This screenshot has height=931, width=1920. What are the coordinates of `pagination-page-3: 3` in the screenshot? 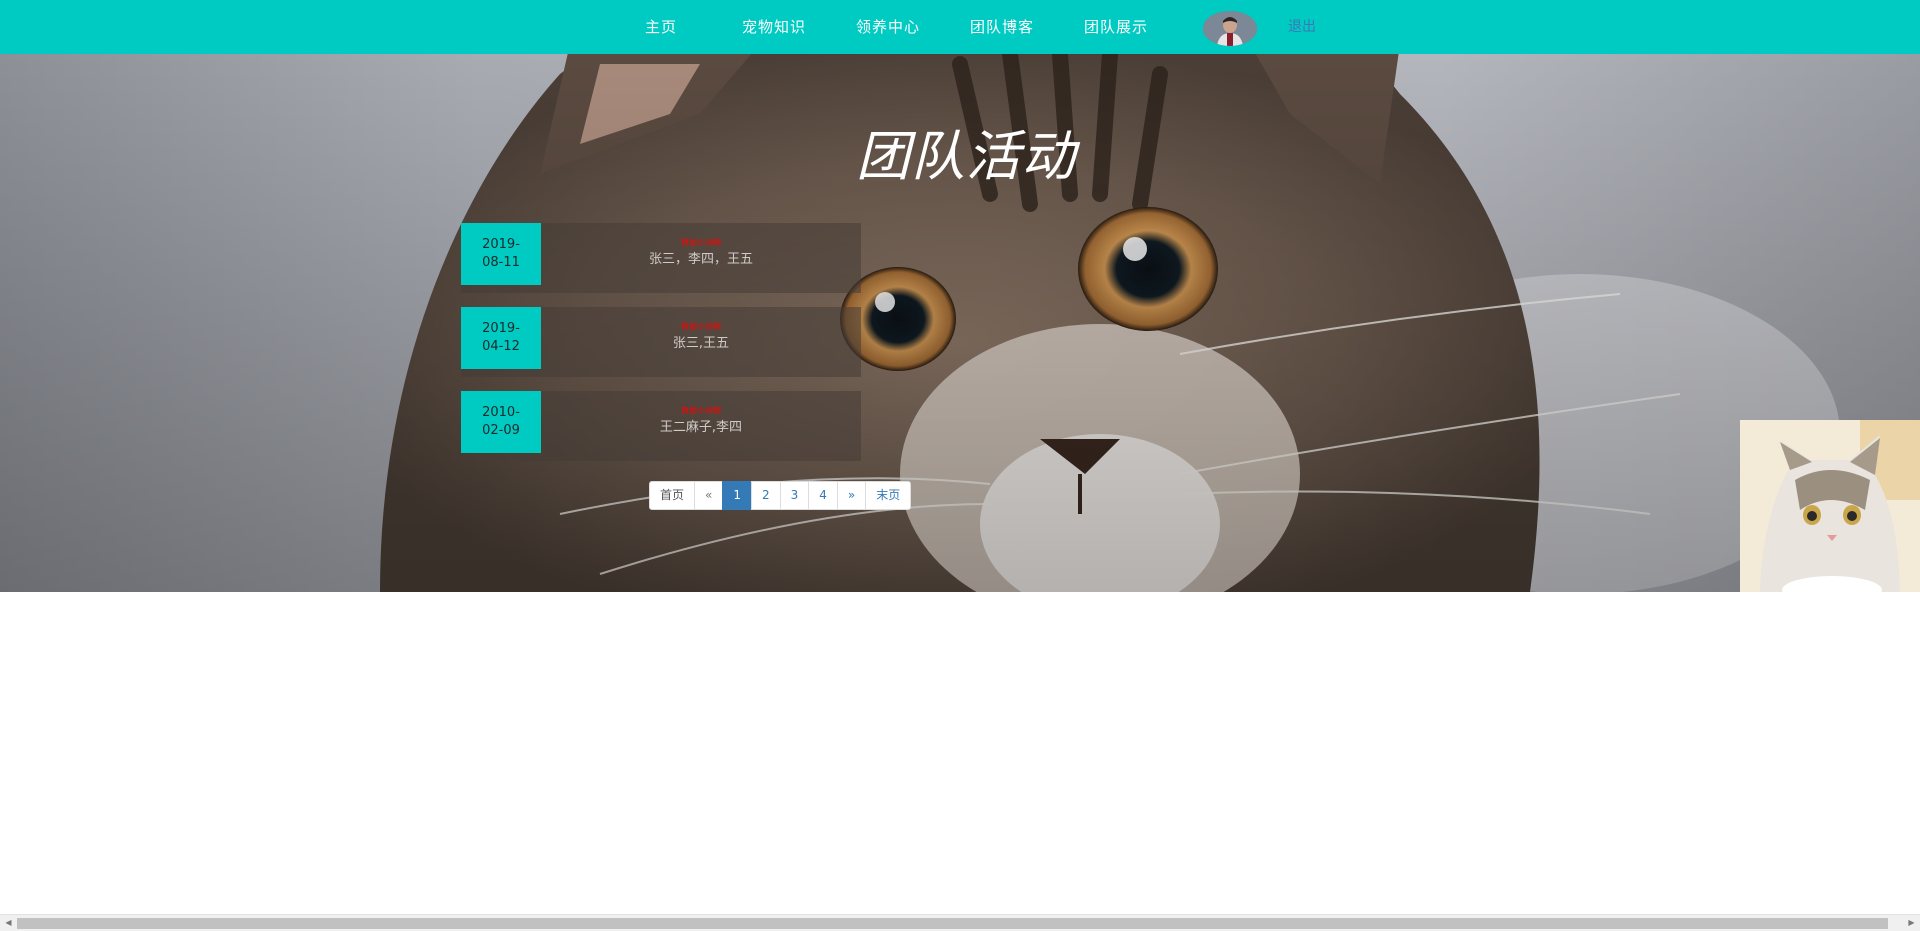 It's located at (794, 495).